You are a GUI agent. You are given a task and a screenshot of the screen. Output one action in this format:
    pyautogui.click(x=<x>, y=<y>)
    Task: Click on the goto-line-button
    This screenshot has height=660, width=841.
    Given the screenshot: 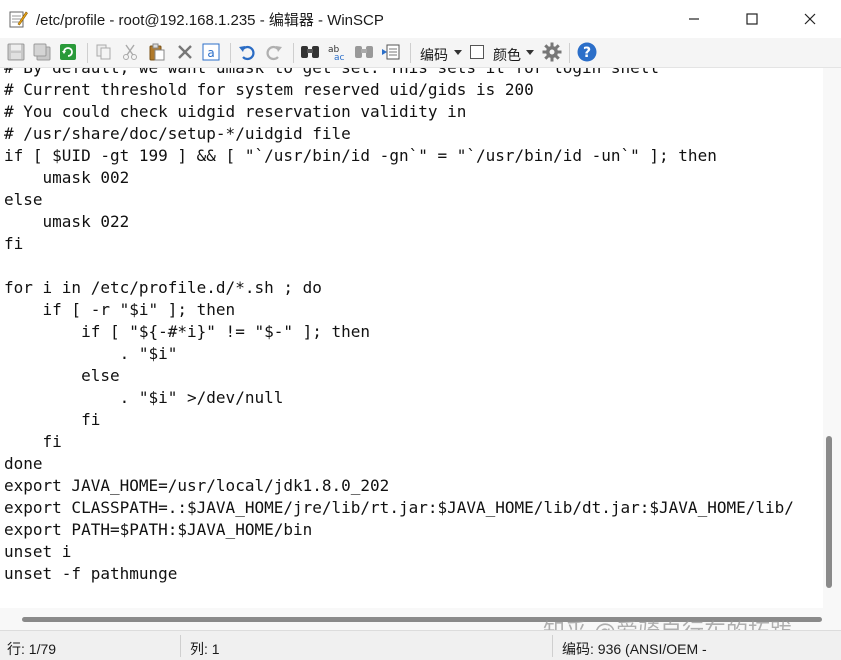 What is the action you would take?
    pyautogui.click(x=391, y=52)
    